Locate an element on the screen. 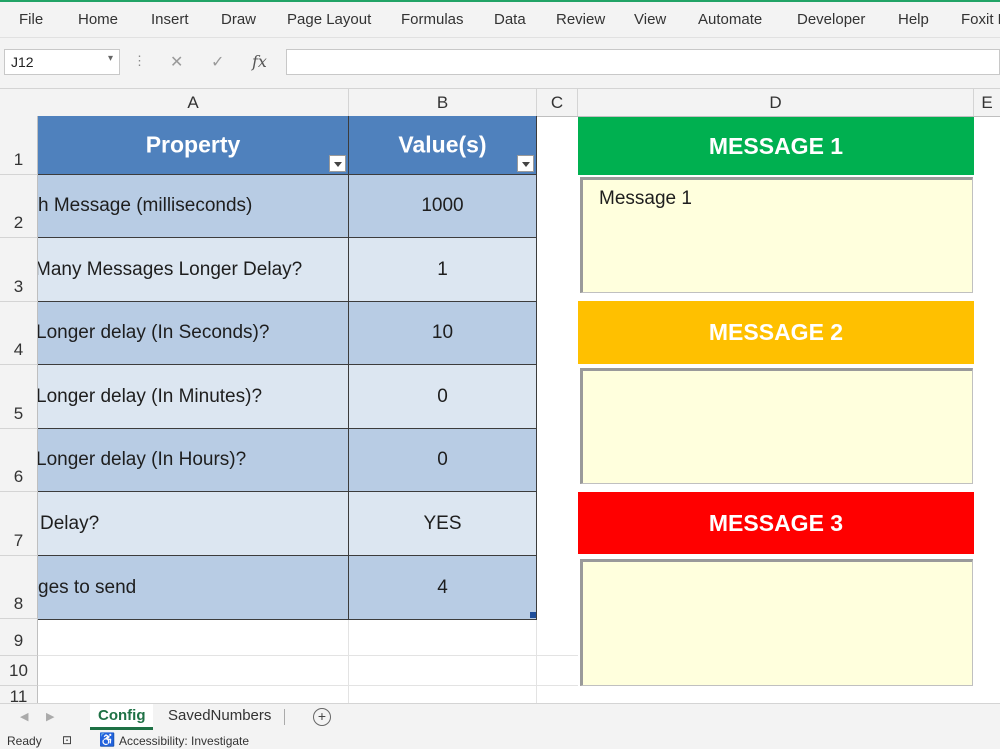 This screenshot has height=749, width=1000. column-header-c: C is located at coordinates (557, 102).